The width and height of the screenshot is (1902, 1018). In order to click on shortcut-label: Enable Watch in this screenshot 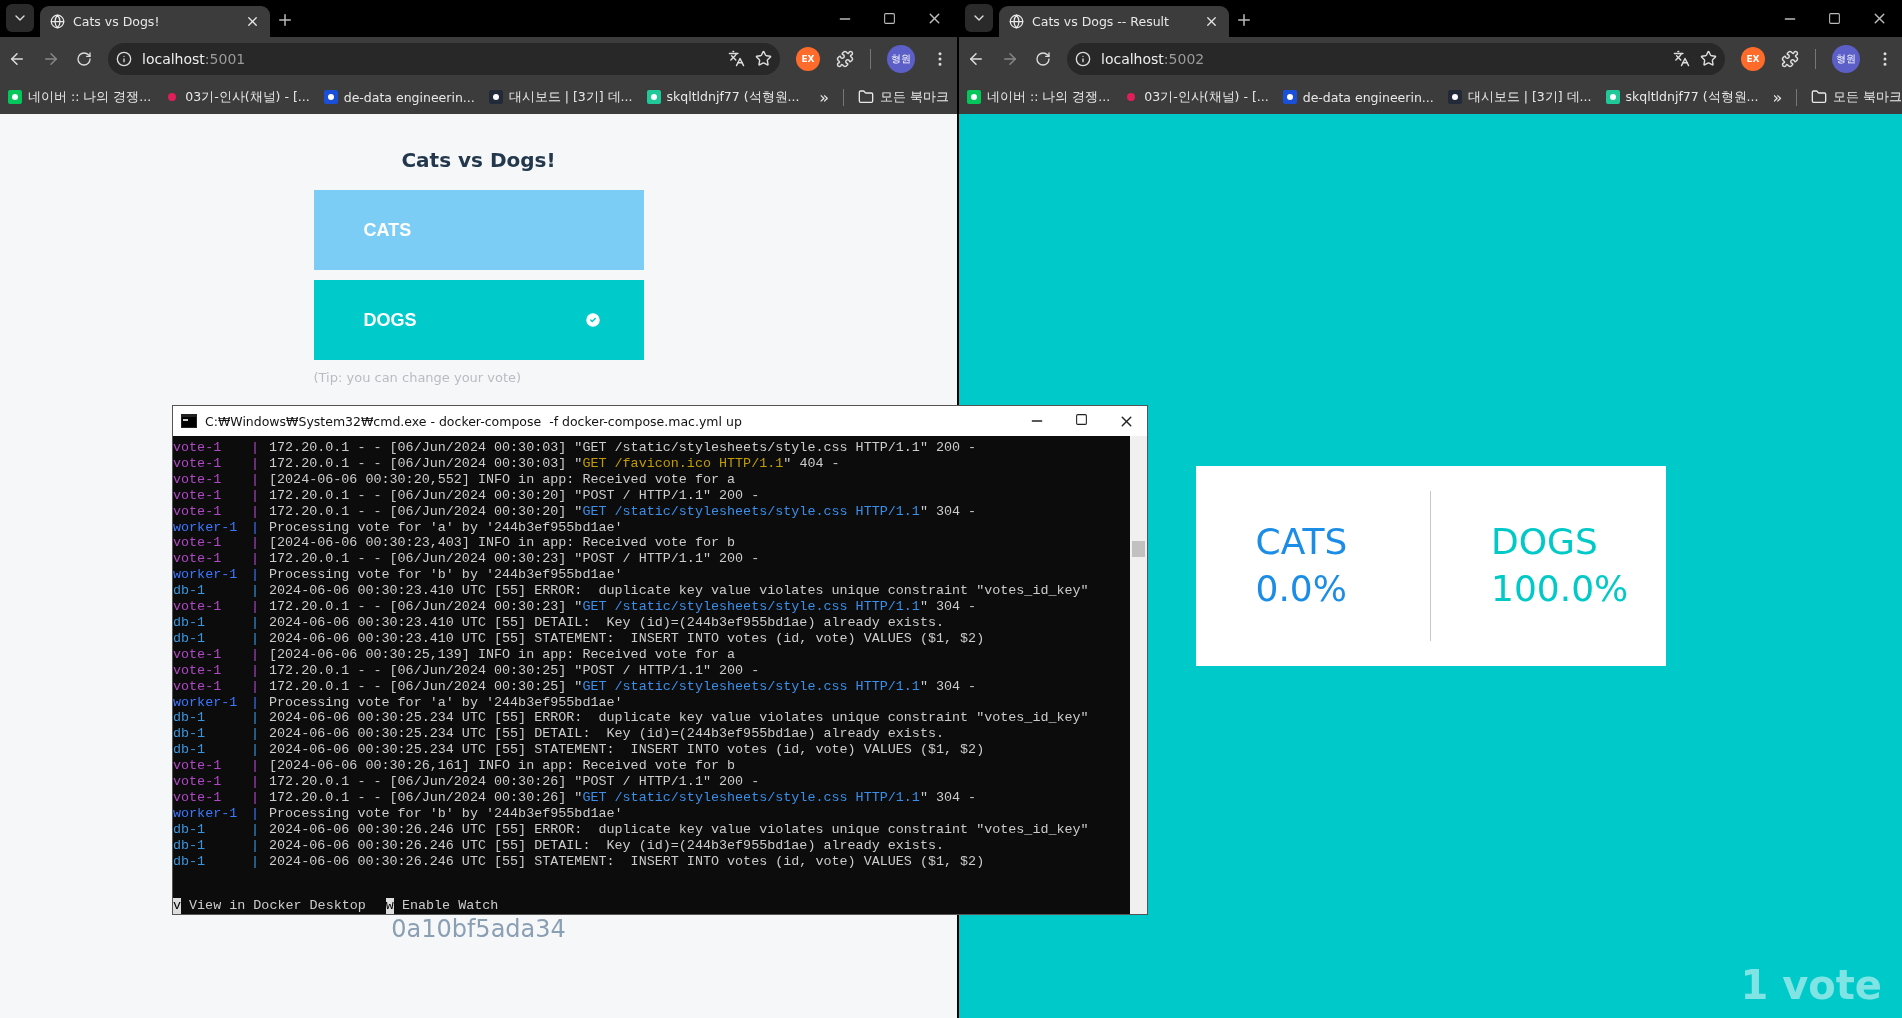, I will do `click(450, 906)`.